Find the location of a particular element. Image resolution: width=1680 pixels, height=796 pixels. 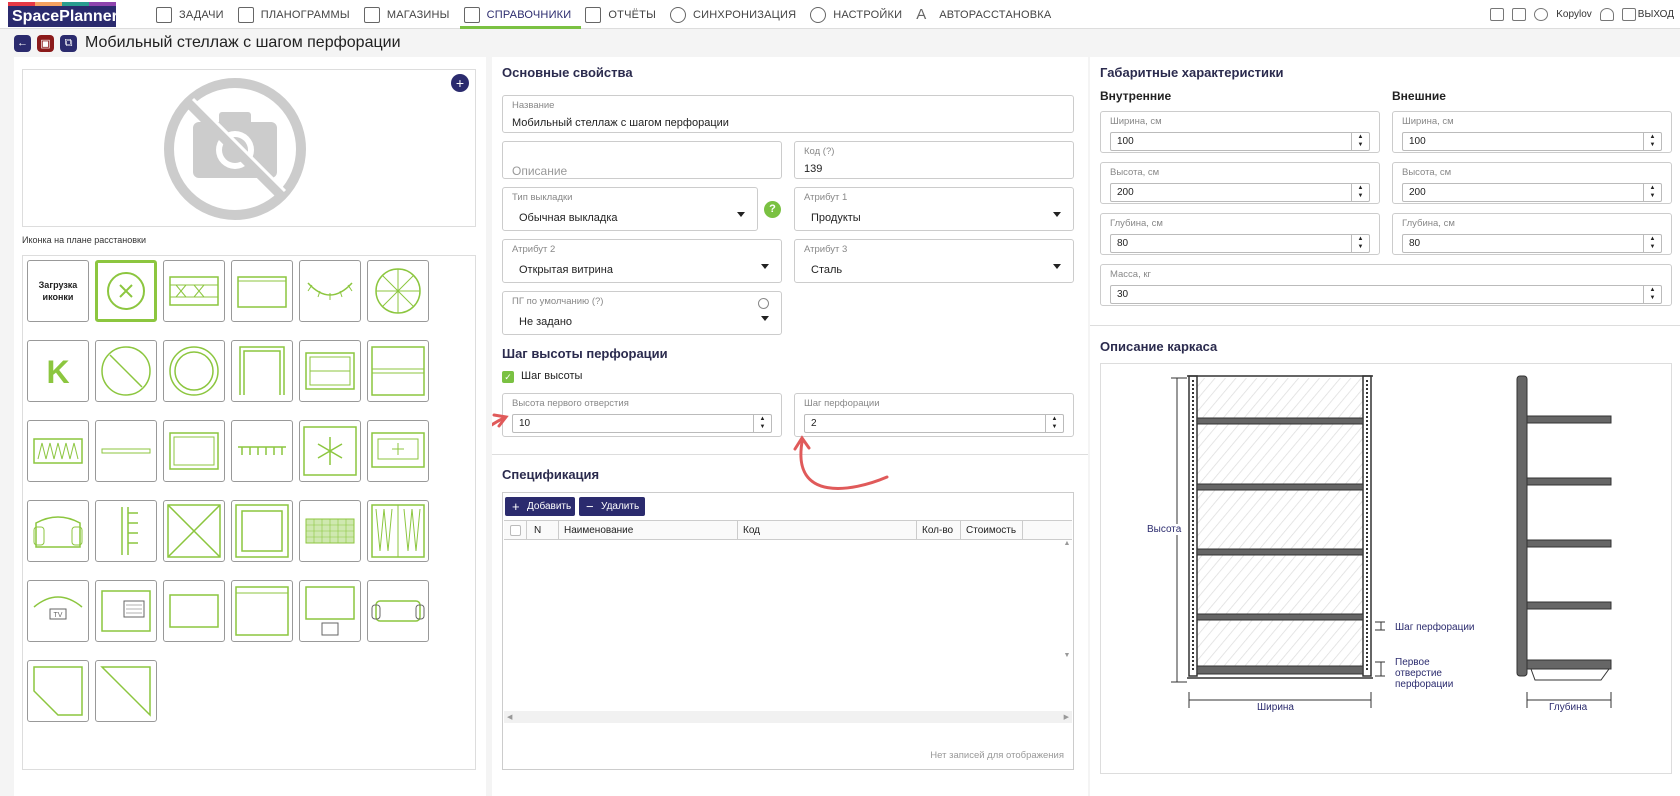

nav-item-settings: НАСТРОЙКИ is located at coordinates (859, 14).